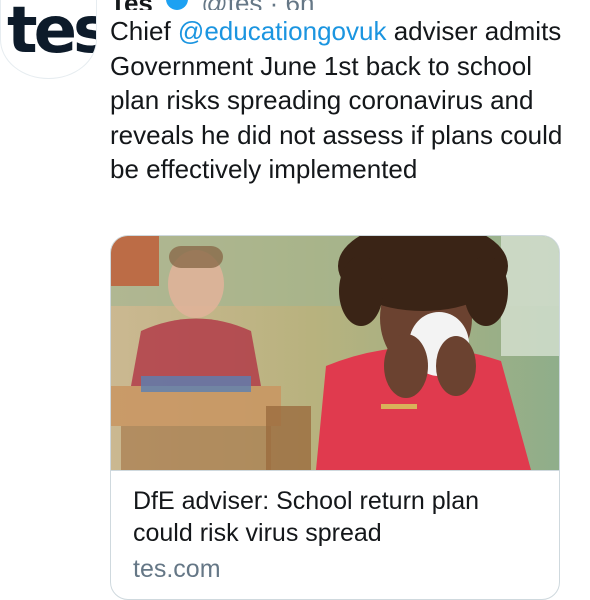 This screenshot has width=590, height=600. I want to click on author-handle: @tes, so click(231, 5).